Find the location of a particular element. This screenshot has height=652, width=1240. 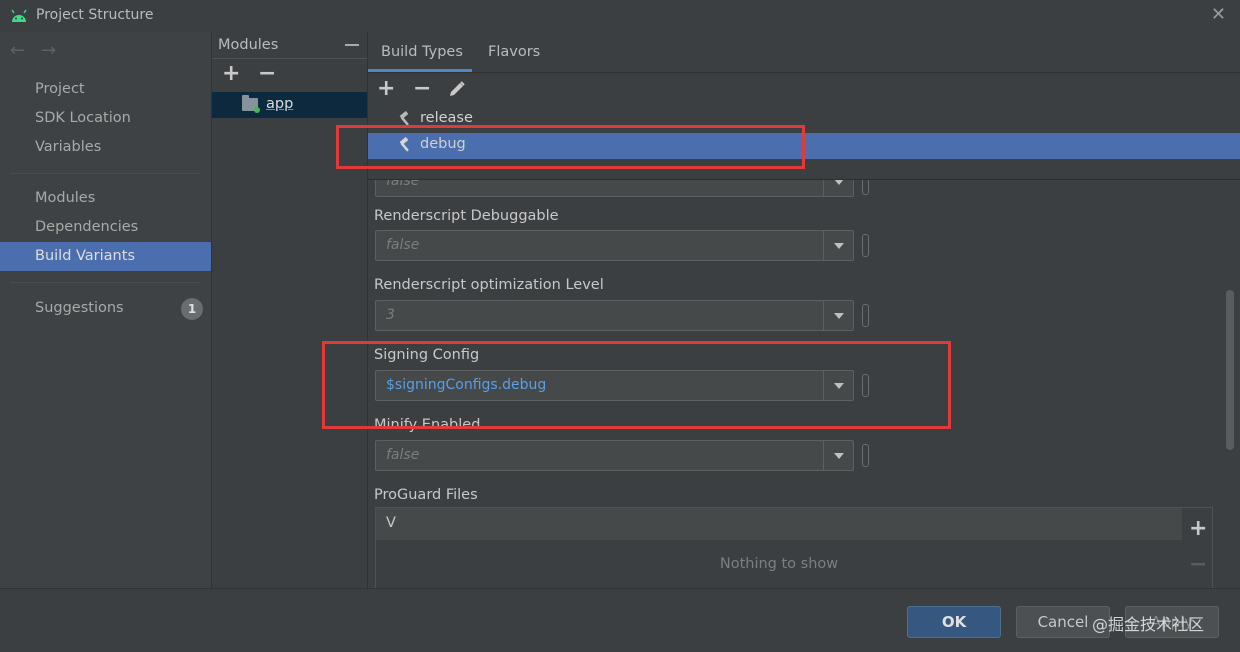

module-status-dot is located at coordinates (257, 110).